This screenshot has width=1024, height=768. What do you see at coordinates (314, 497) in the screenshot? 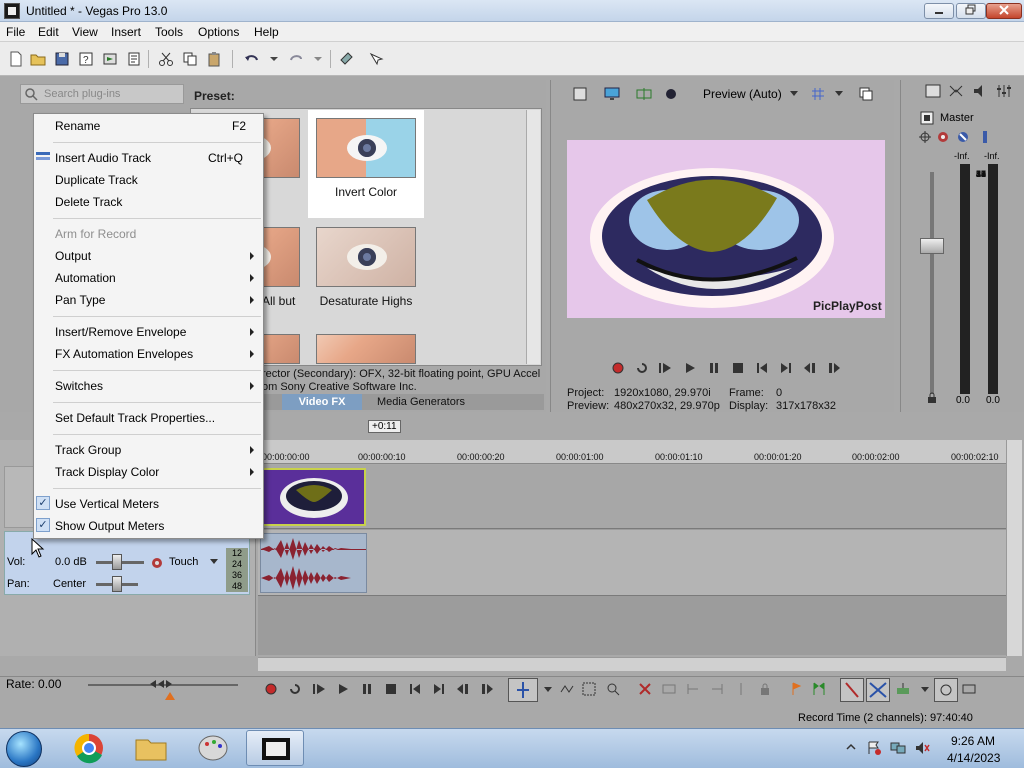
I see `video-event` at bounding box center [314, 497].